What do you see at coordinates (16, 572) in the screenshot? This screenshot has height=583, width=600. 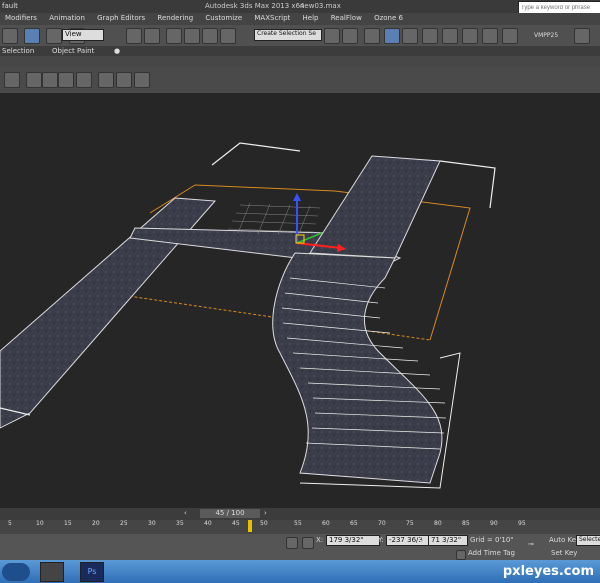 I see `start-button` at bounding box center [16, 572].